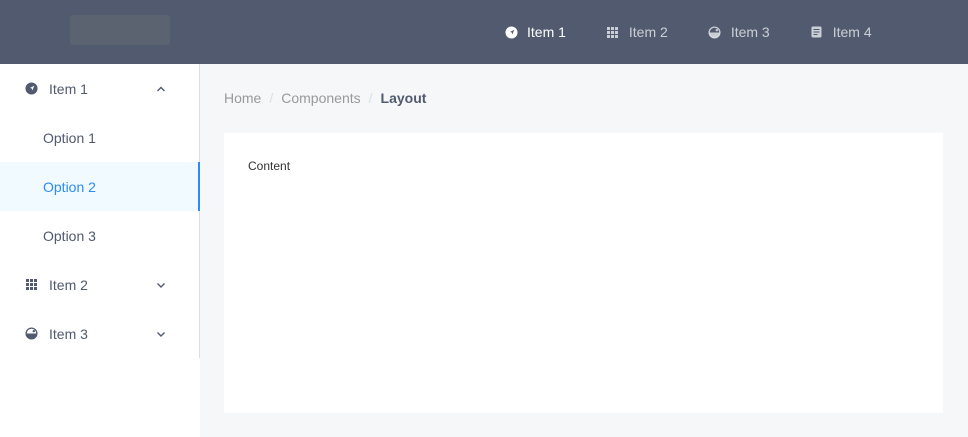 The height and width of the screenshot is (437, 968). Describe the element at coordinates (817, 32) in the screenshot. I see `document-icon` at that location.